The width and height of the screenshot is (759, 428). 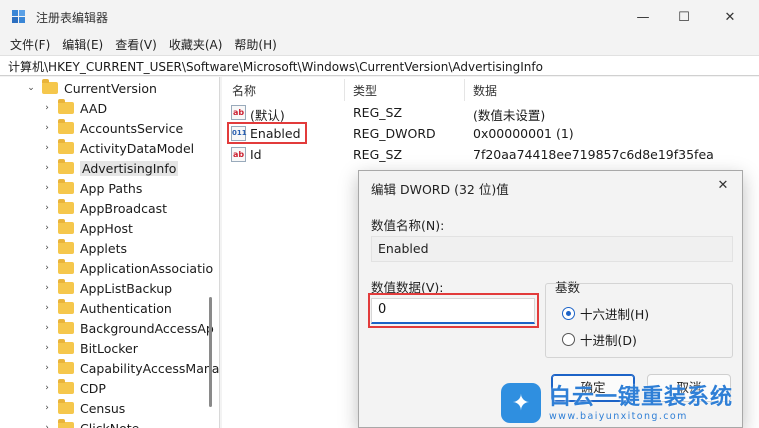 What do you see at coordinates (72, 18) in the screenshot?
I see `window-title: 注册表编辑器` at bounding box center [72, 18].